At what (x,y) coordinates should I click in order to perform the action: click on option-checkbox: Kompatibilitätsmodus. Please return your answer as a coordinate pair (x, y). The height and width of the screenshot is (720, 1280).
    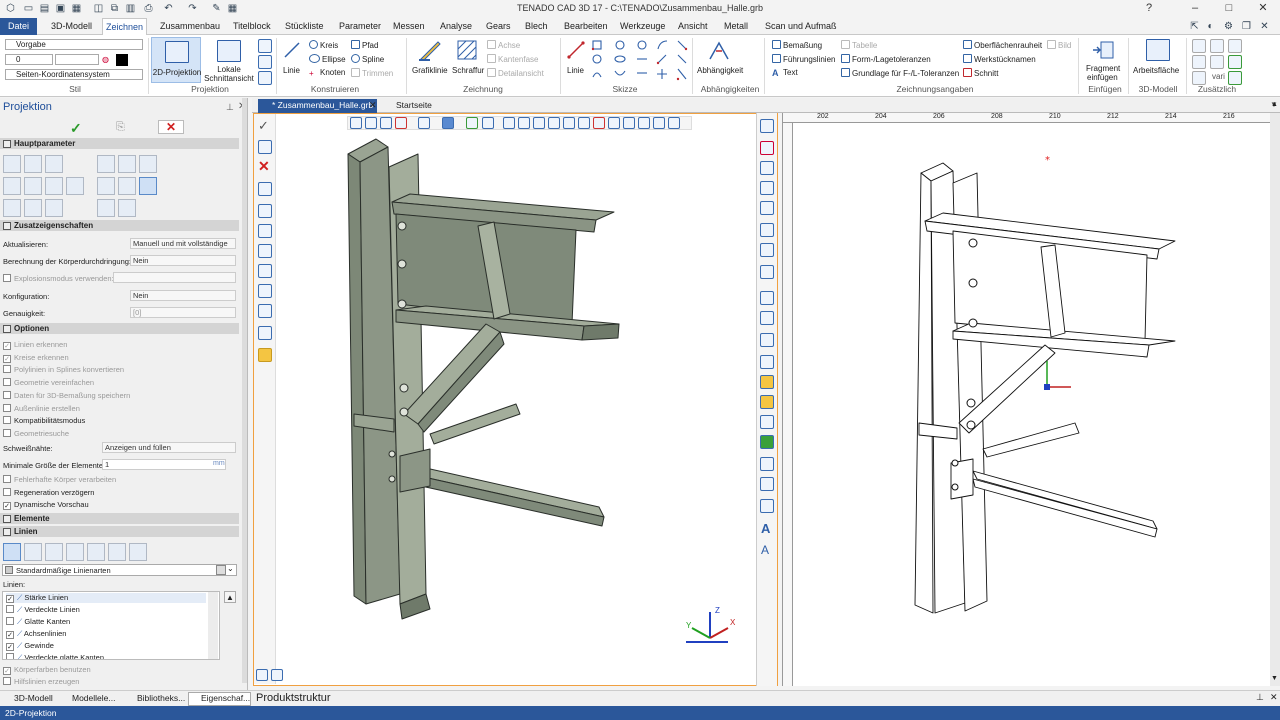
    Looking at the image, I should click on (44, 420).